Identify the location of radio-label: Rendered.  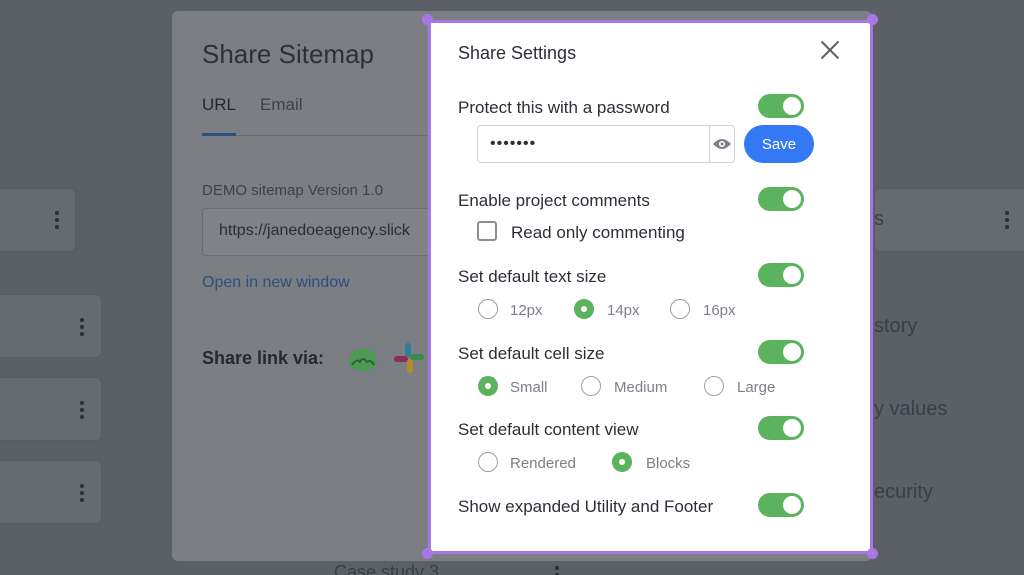
(543, 463).